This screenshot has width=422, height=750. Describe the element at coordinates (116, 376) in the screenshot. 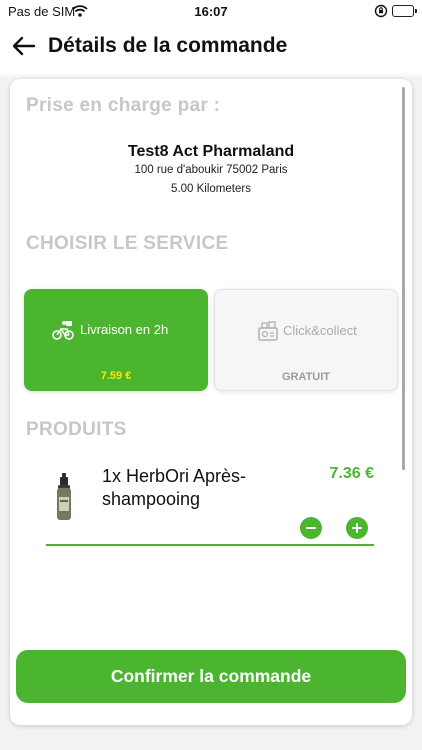

I see `delivery-price: 7.59 €` at that location.